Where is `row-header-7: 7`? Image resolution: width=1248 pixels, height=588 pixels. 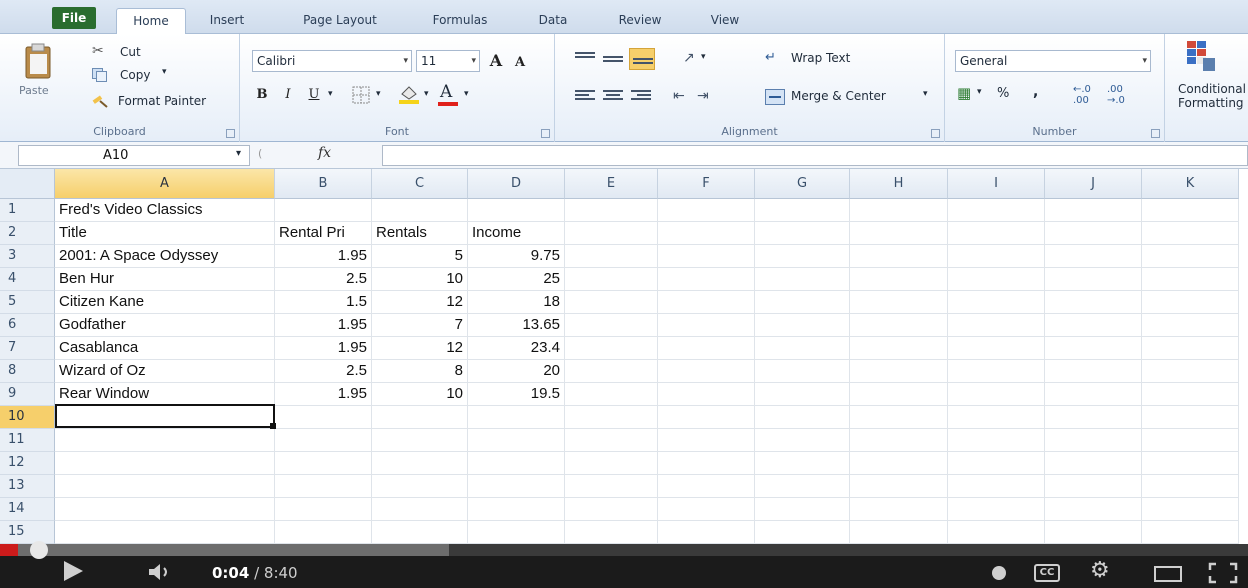
row-header-7: 7 is located at coordinates (27, 348).